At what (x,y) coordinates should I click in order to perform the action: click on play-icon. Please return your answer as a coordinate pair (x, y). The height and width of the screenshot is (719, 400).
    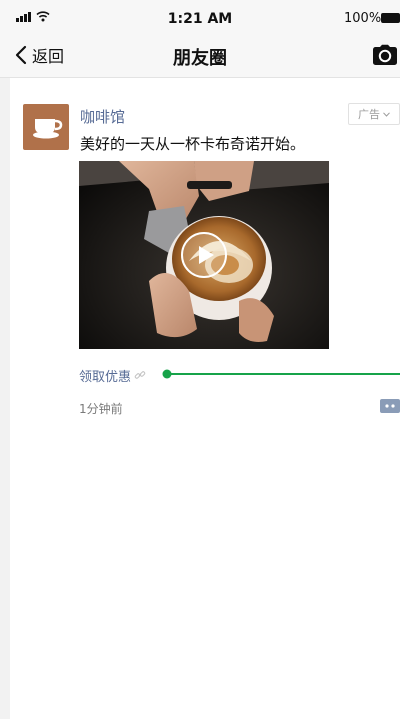
    Looking at the image, I should click on (204, 255).